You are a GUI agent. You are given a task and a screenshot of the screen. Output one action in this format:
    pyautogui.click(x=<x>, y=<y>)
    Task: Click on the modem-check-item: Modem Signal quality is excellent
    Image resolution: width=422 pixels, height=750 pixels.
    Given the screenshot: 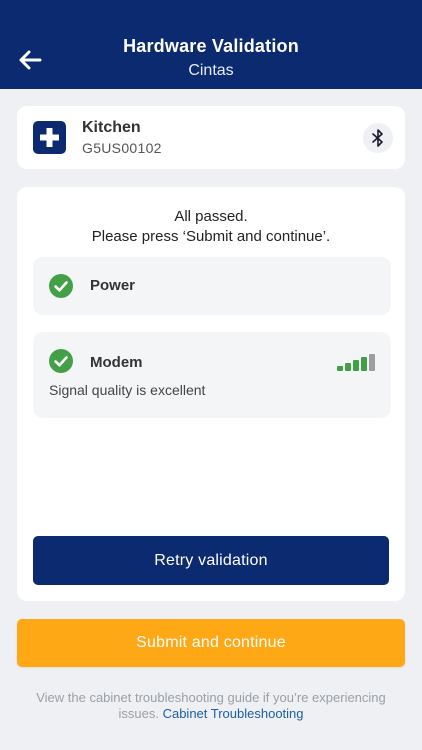 What is the action you would take?
    pyautogui.click(x=212, y=375)
    